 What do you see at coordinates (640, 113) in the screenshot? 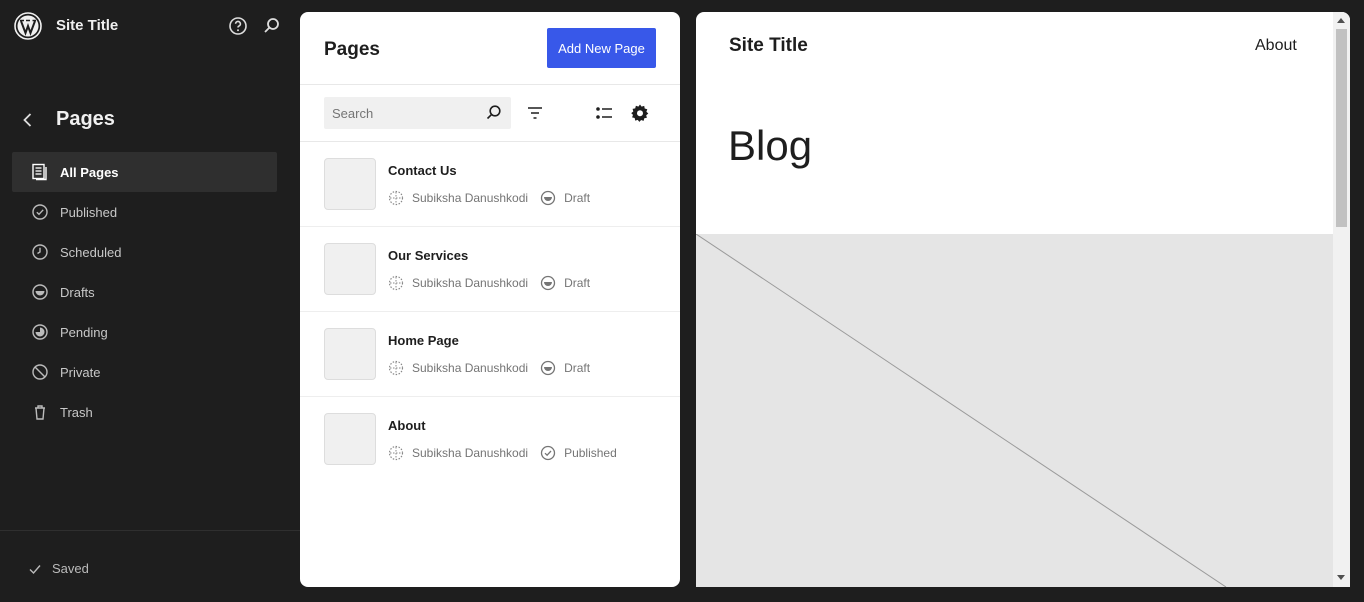
I see `settings-icon` at bounding box center [640, 113].